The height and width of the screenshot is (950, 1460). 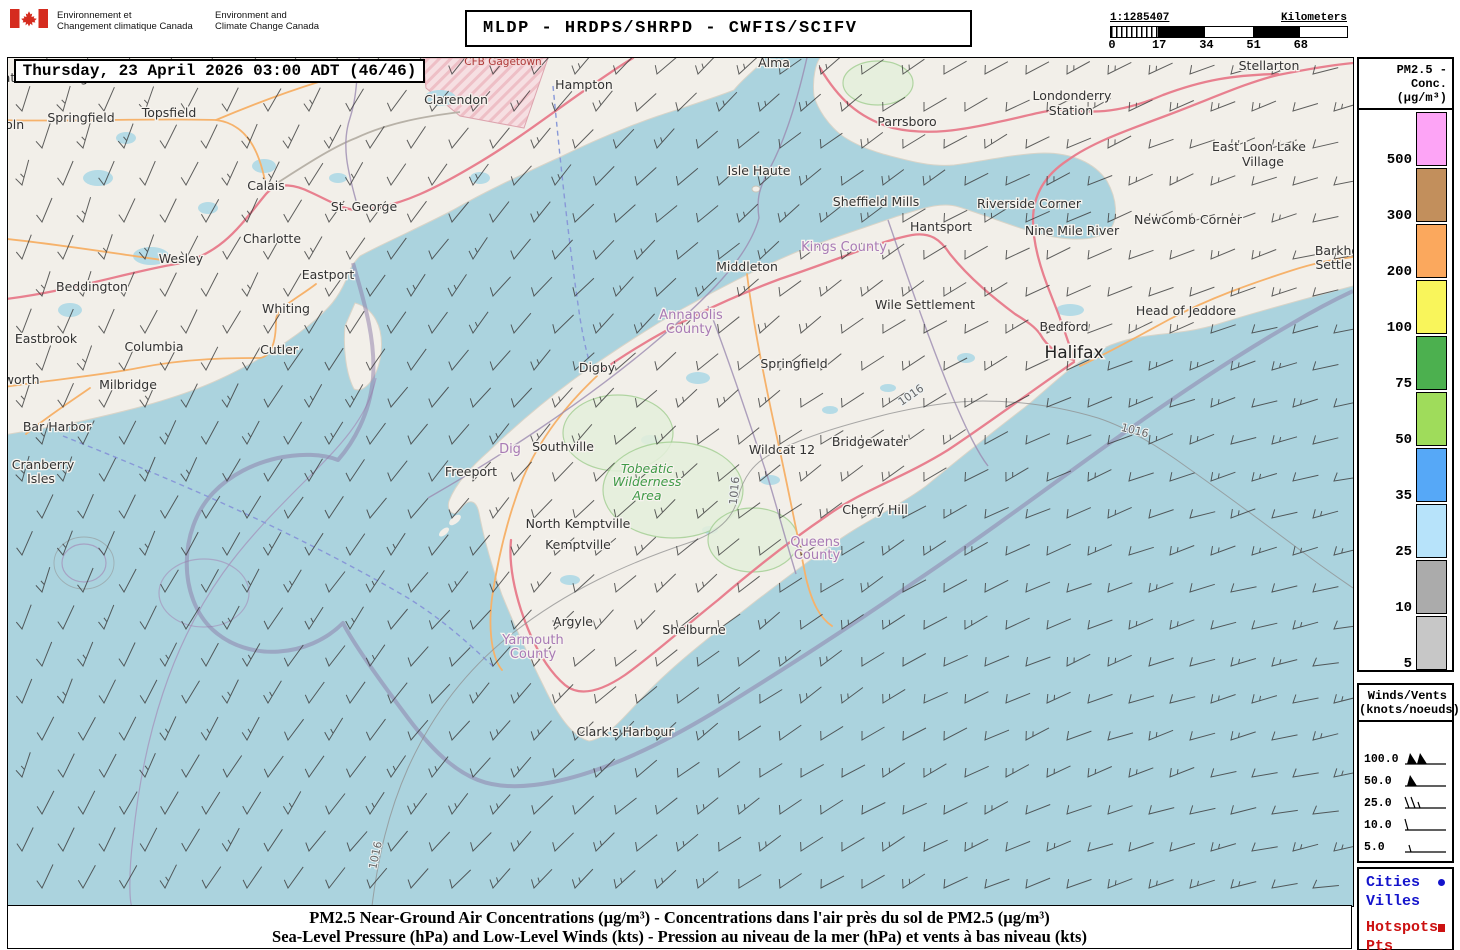 What do you see at coordinates (1405, 251) in the screenshot?
I see `pm25-legend-row: 200` at bounding box center [1405, 251].